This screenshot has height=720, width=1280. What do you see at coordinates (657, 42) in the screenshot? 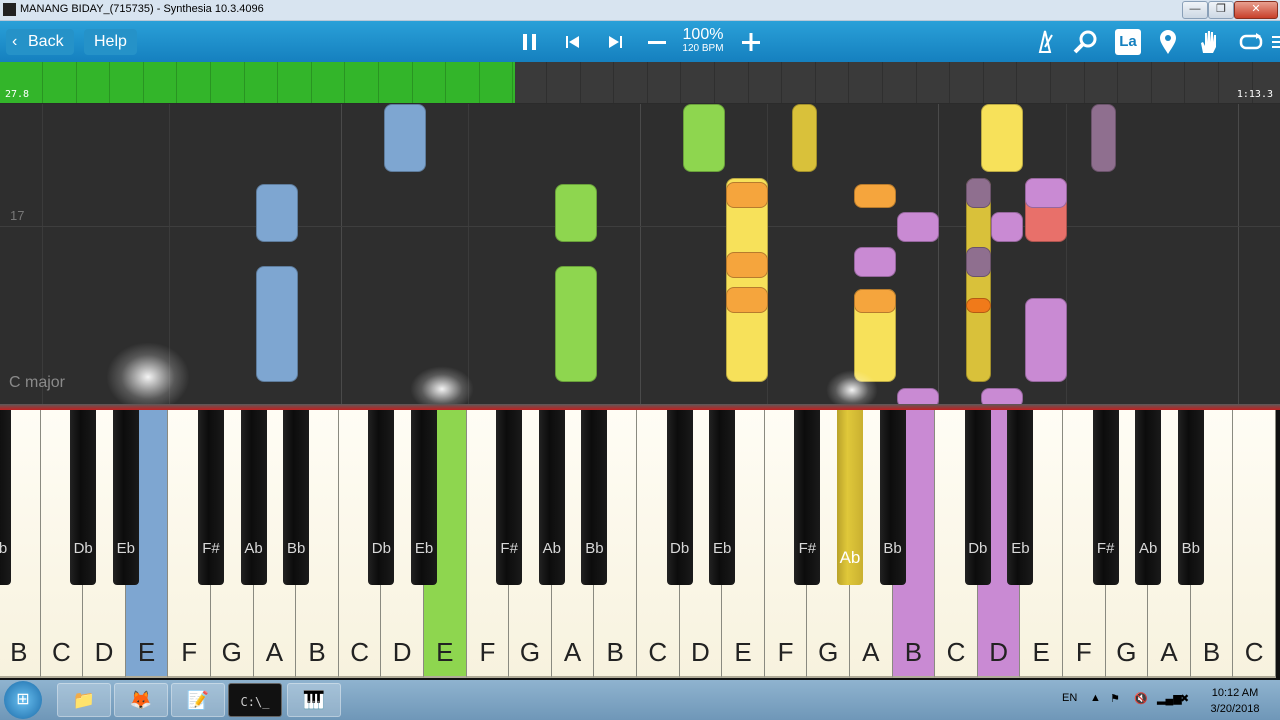
I see `minus-icon` at bounding box center [657, 42].